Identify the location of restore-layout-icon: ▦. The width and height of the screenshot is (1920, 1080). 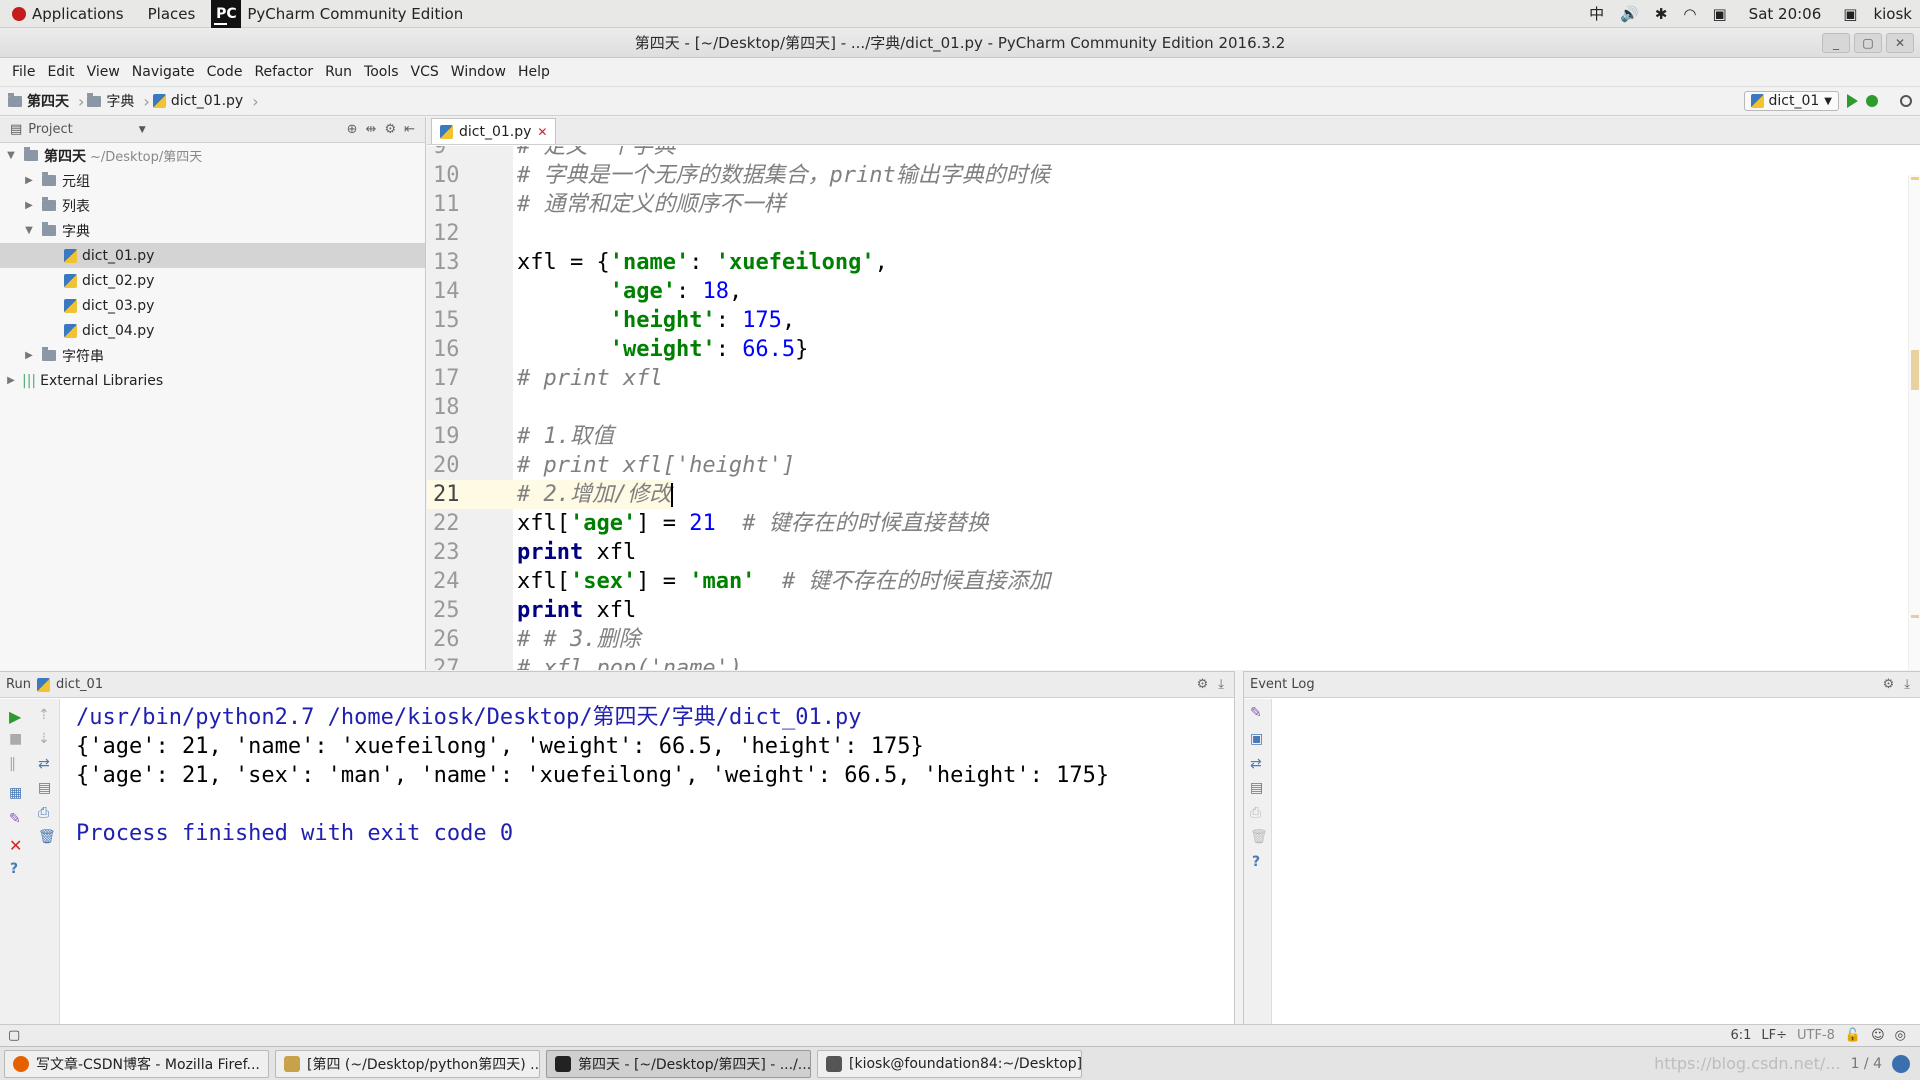
(17, 793).